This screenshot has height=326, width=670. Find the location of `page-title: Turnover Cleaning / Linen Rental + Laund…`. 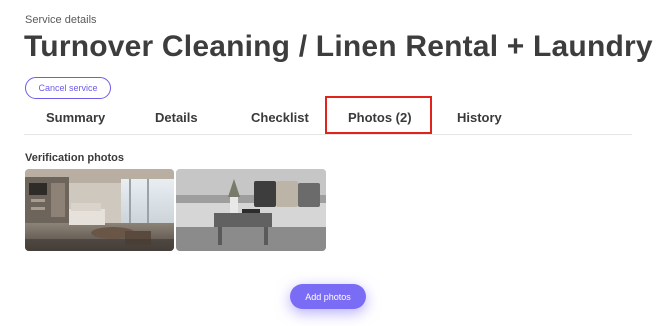

page-title: Turnover Cleaning / Linen Rental + Laund… is located at coordinates (338, 46).